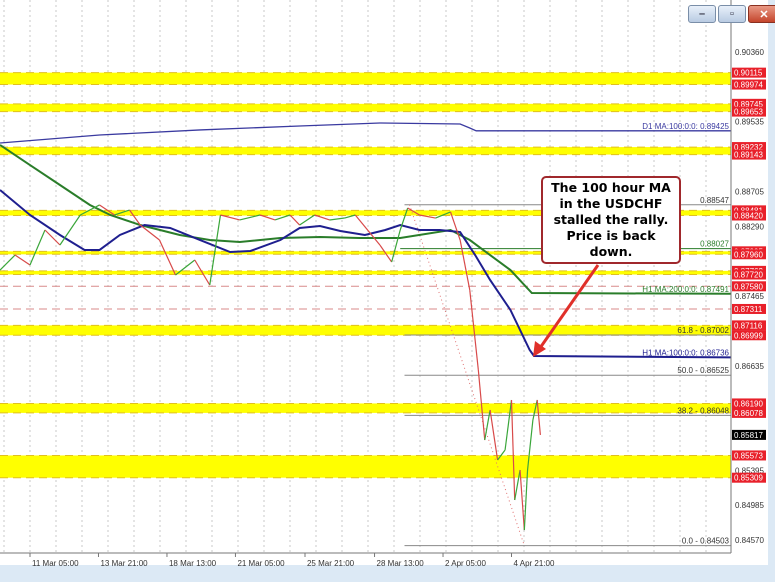 The height and width of the screenshot is (582, 775). Describe the element at coordinates (749, 296) in the screenshot. I see `price-tick-label: 0.87465` at that location.